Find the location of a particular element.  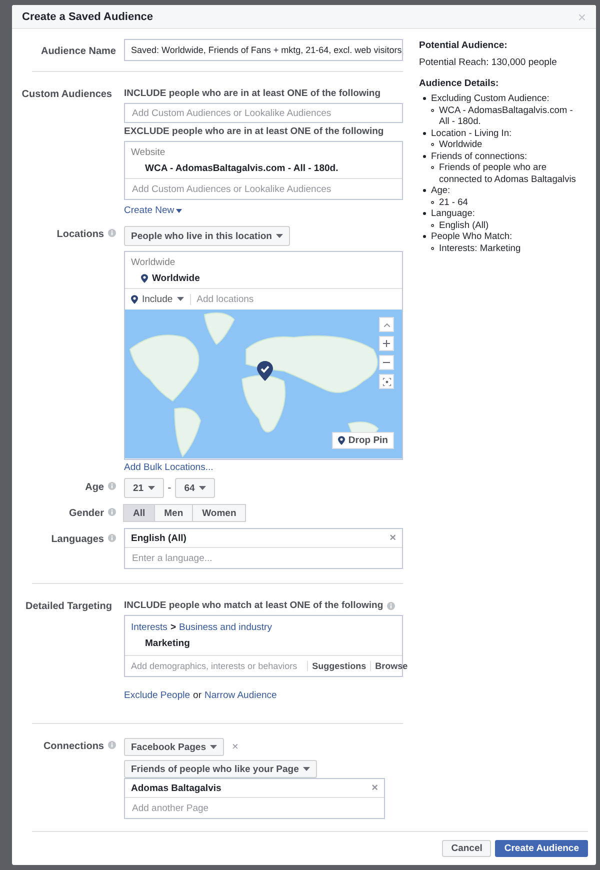

detail-text: English (All) is located at coordinates (464, 225).